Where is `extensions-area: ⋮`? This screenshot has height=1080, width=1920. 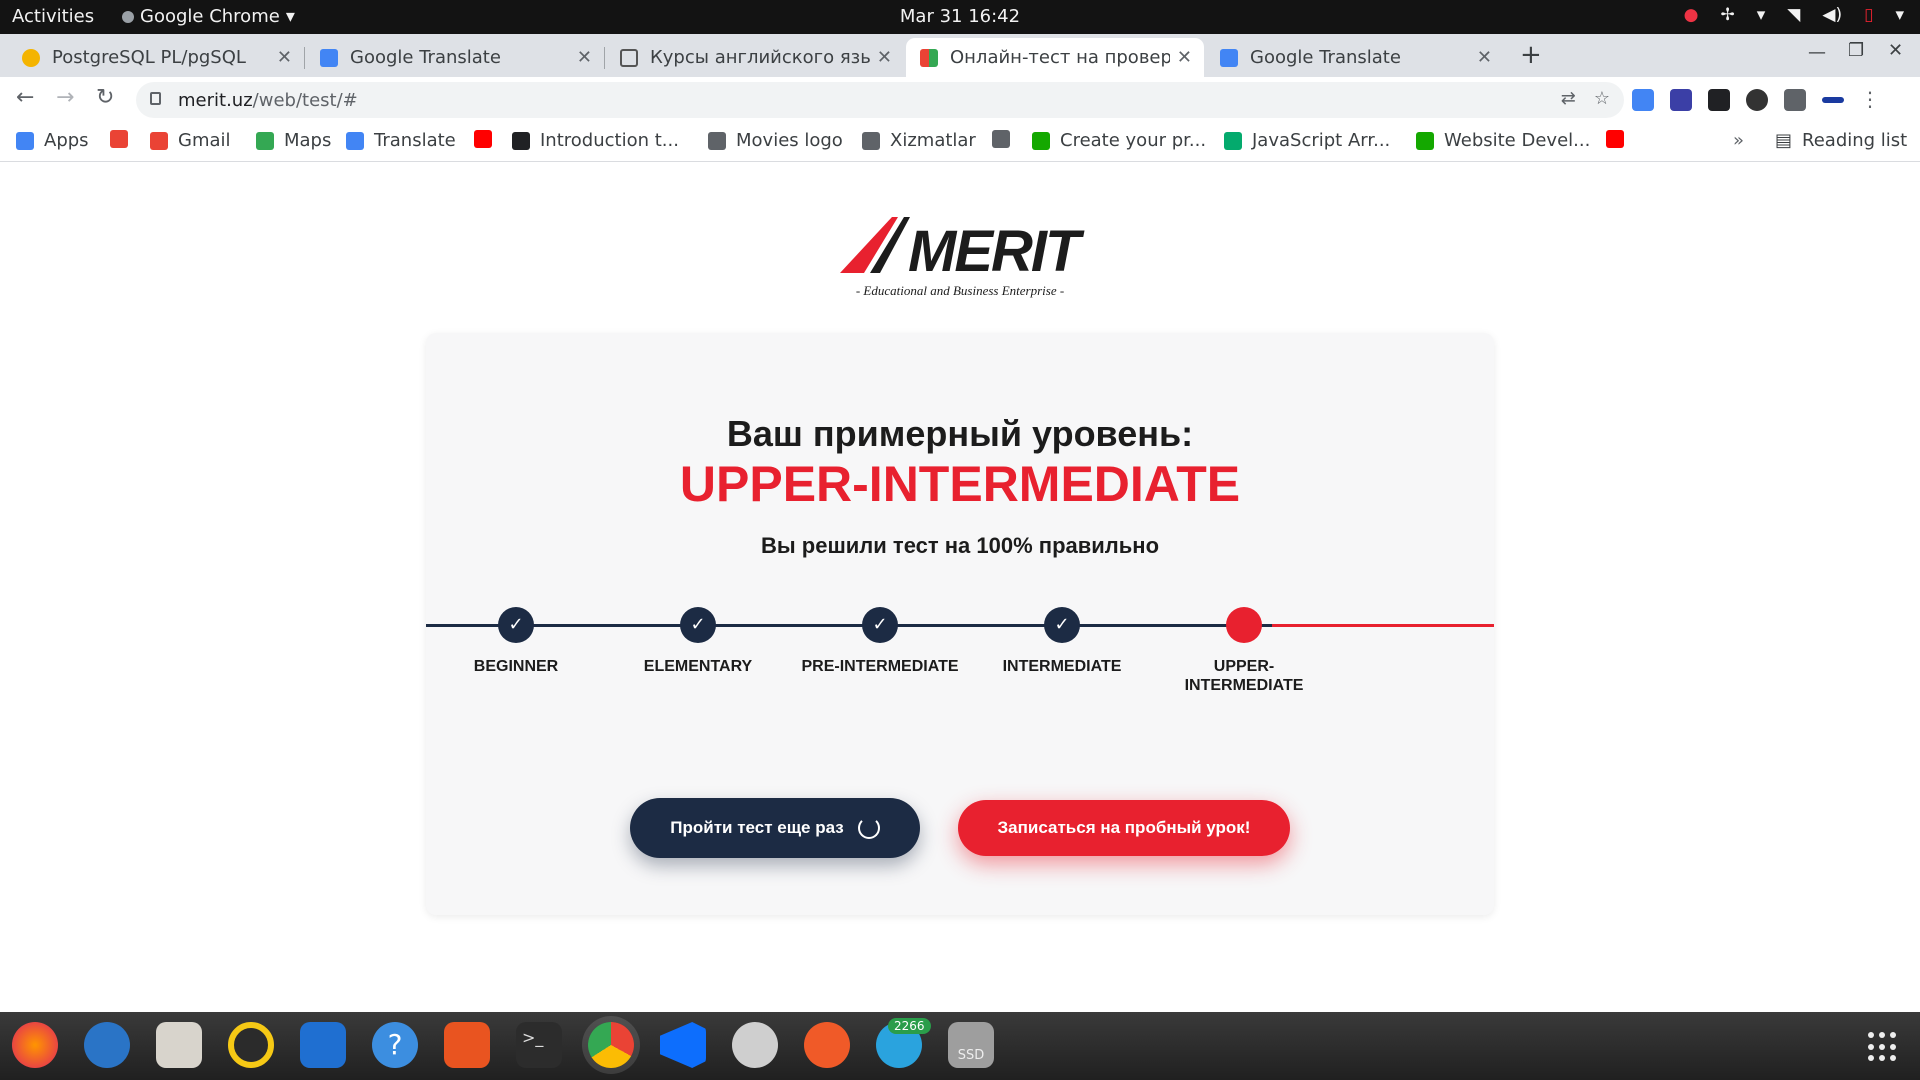 extensions-area: ⋮ is located at coordinates (1756, 100).